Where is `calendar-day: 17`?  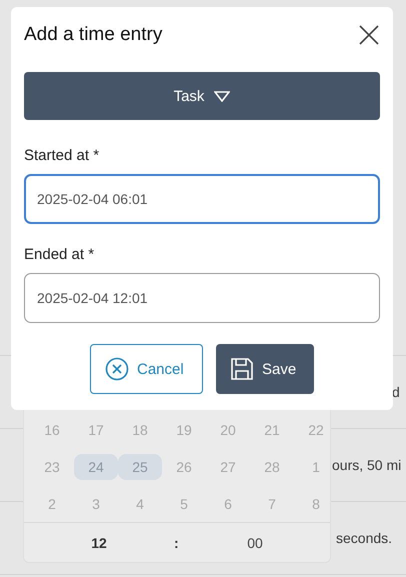 calendar-day: 17 is located at coordinates (96, 429).